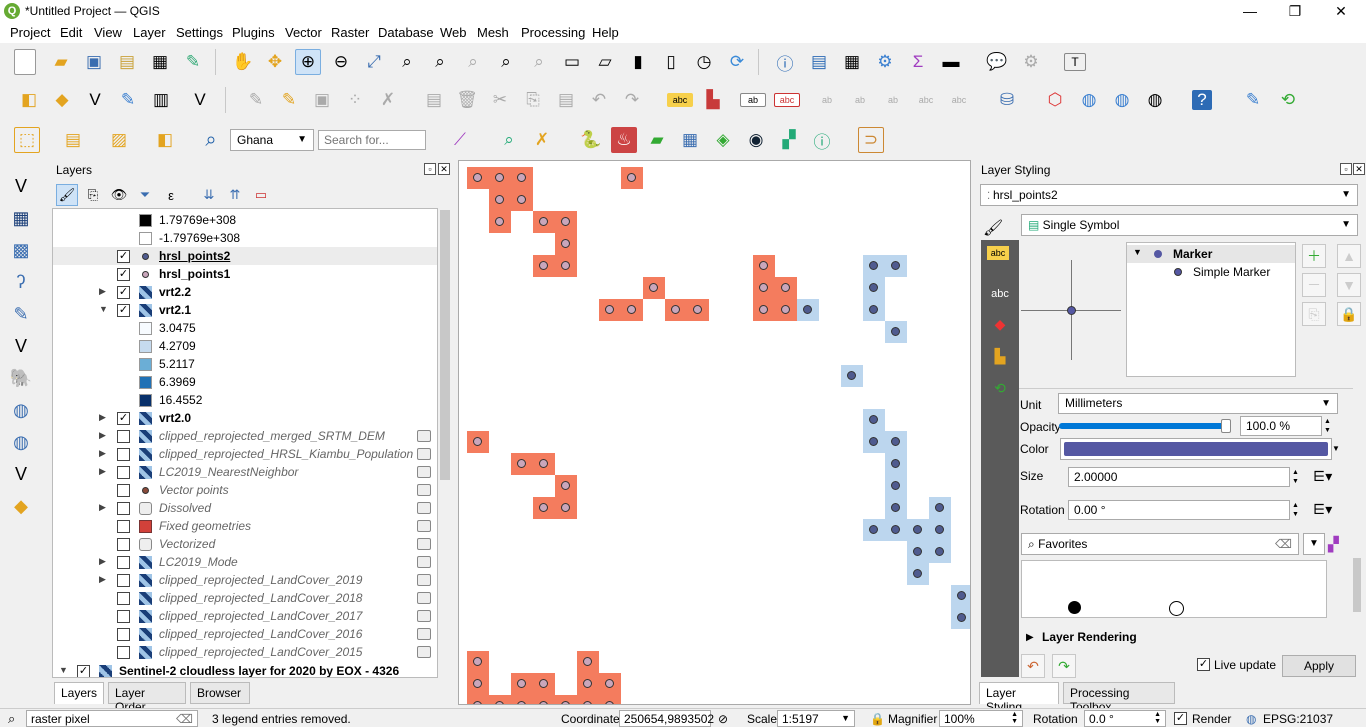  I want to click on data-defined-size-icon: ⋿▾, so click(1322, 476).